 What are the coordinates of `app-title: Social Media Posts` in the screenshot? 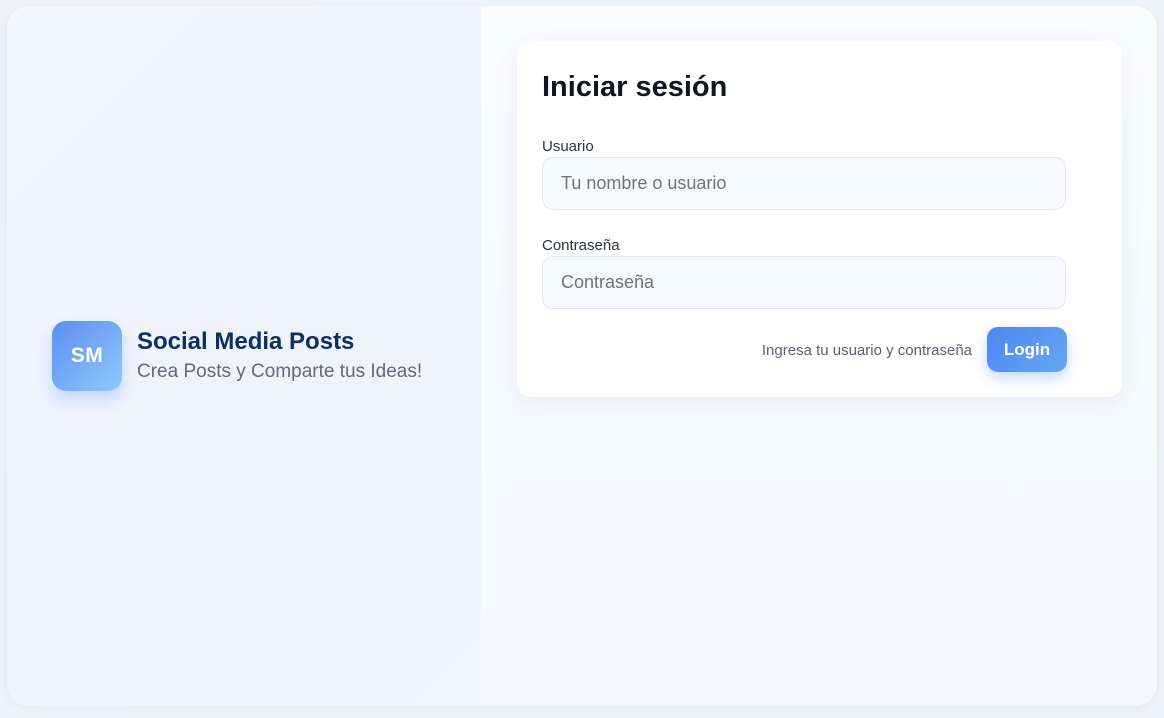 It's located at (246, 341).